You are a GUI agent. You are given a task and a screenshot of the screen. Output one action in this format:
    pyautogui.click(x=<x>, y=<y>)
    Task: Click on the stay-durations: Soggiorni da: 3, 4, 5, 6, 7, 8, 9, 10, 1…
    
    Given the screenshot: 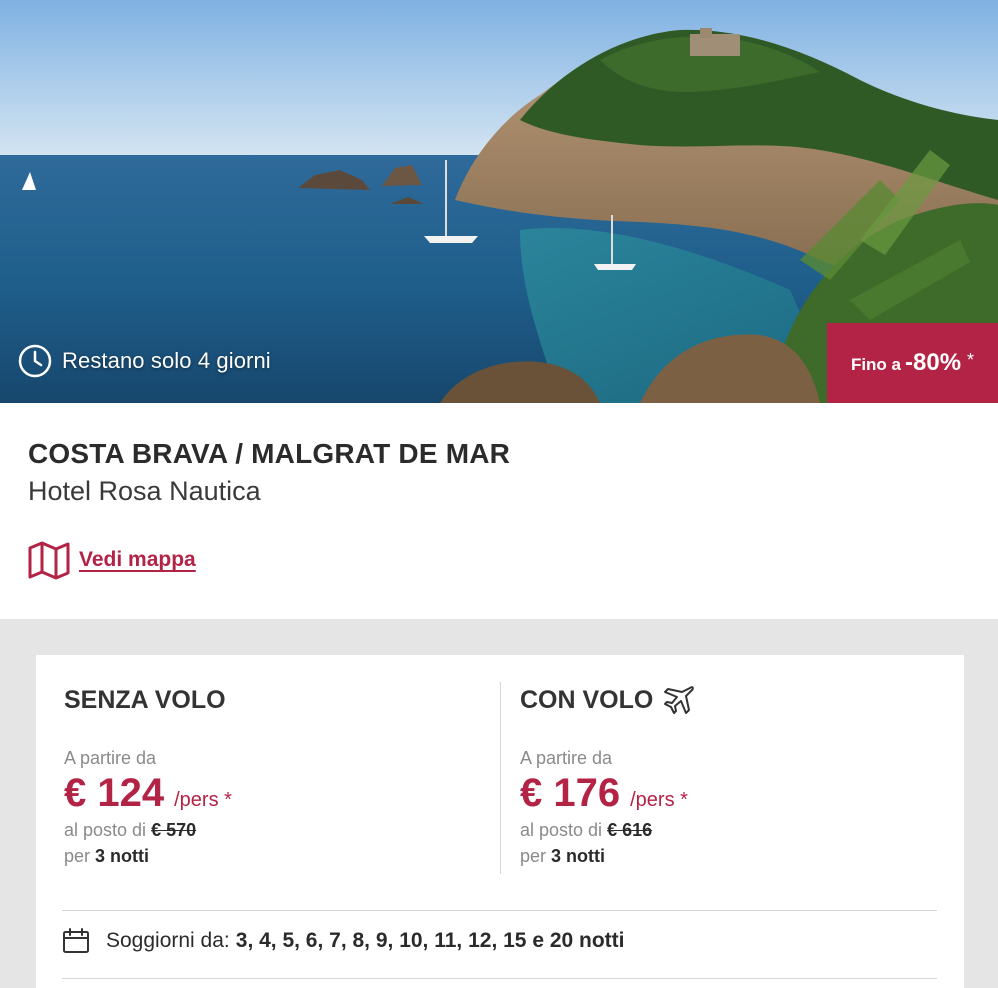 What is the action you would take?
    pyautogui.click(x=343, y=941)
    